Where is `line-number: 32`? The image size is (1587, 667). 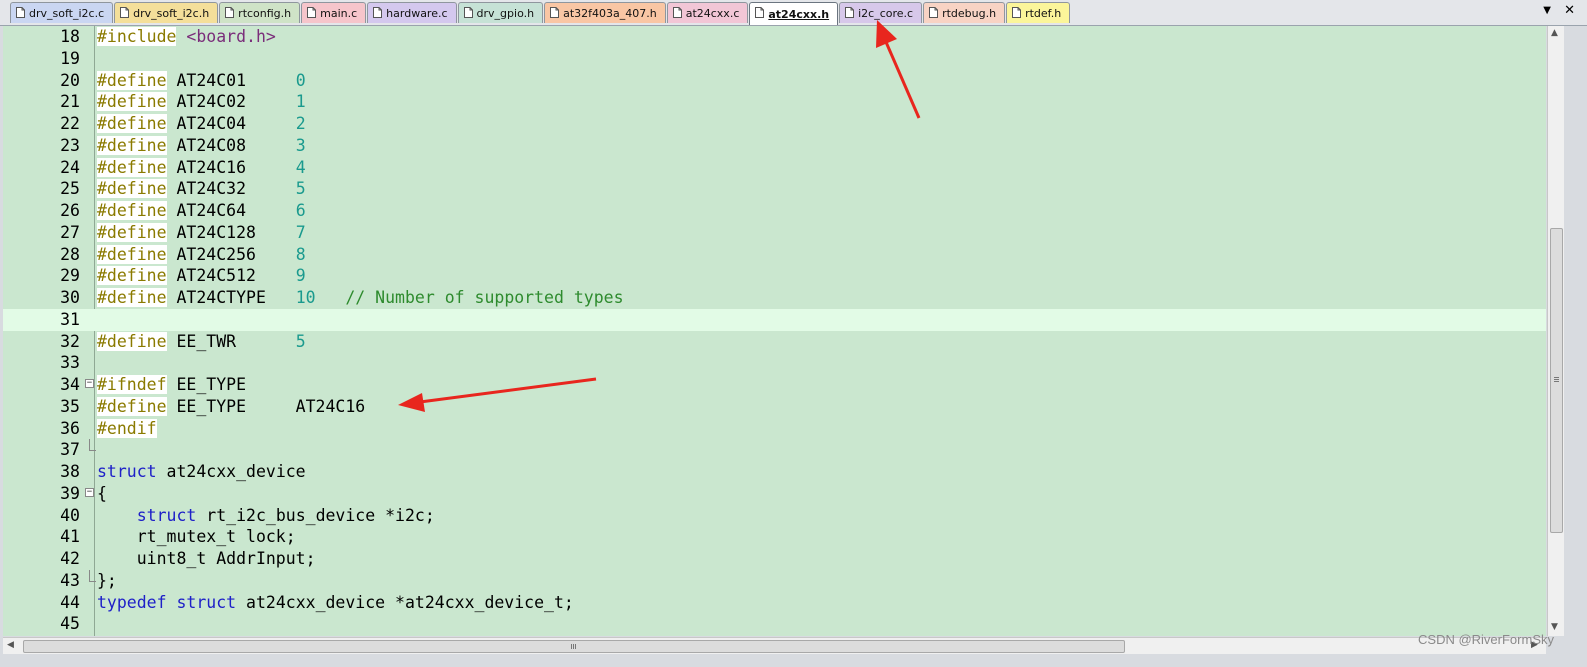 line-number: 32 is located at coordinates (70, 341).